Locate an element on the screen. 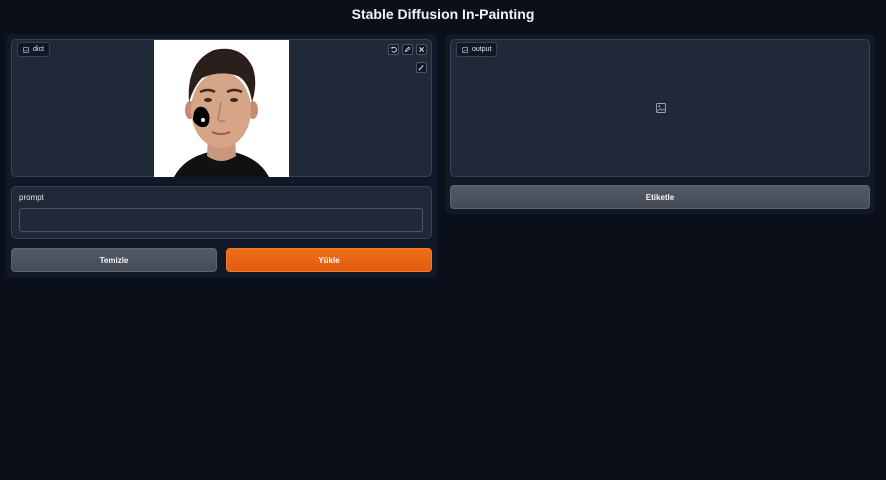 The image size is (886, 480). submit-button: Yükle is located at coordinates (329, 260).